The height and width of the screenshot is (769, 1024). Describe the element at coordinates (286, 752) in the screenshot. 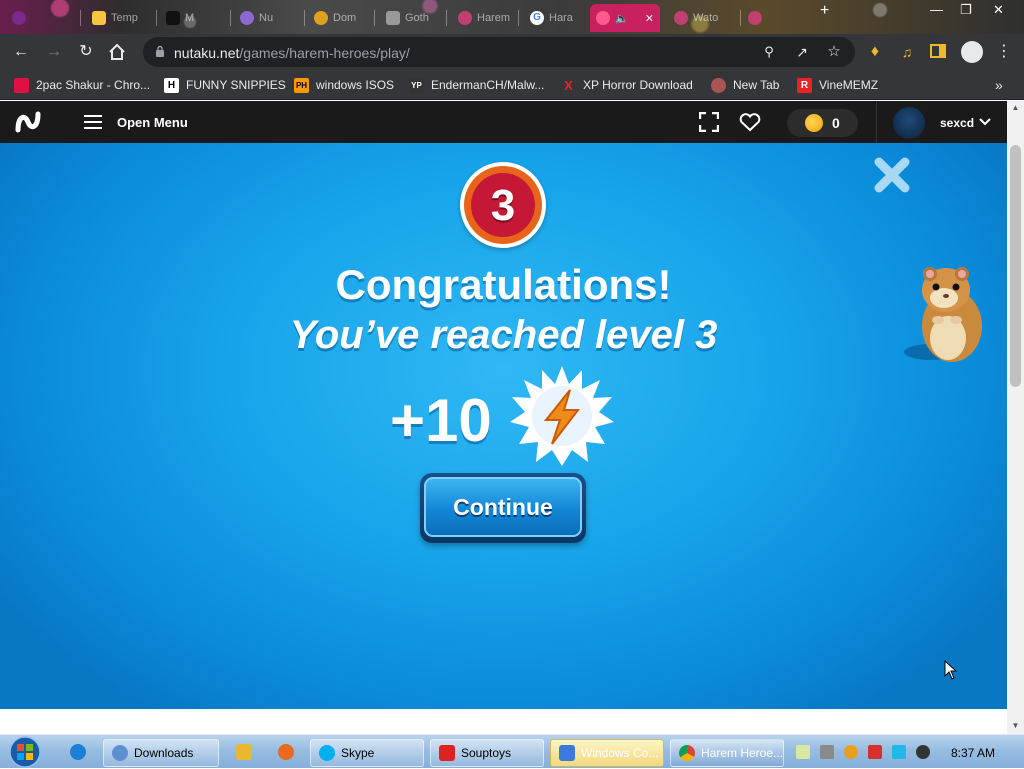

I see `app-shortcut-icon` at that location.